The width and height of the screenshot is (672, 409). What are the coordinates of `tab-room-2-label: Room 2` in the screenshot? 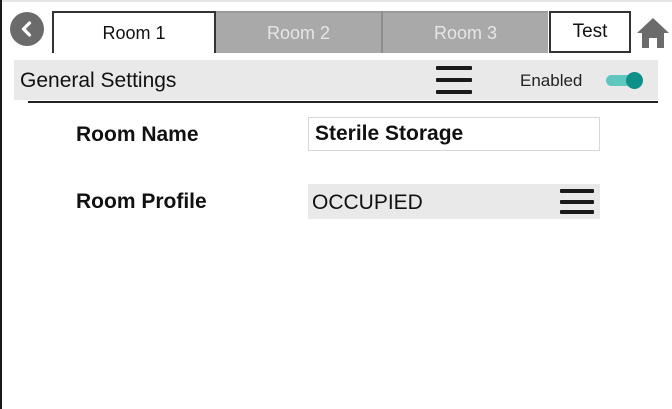 It's located at (298, 32).